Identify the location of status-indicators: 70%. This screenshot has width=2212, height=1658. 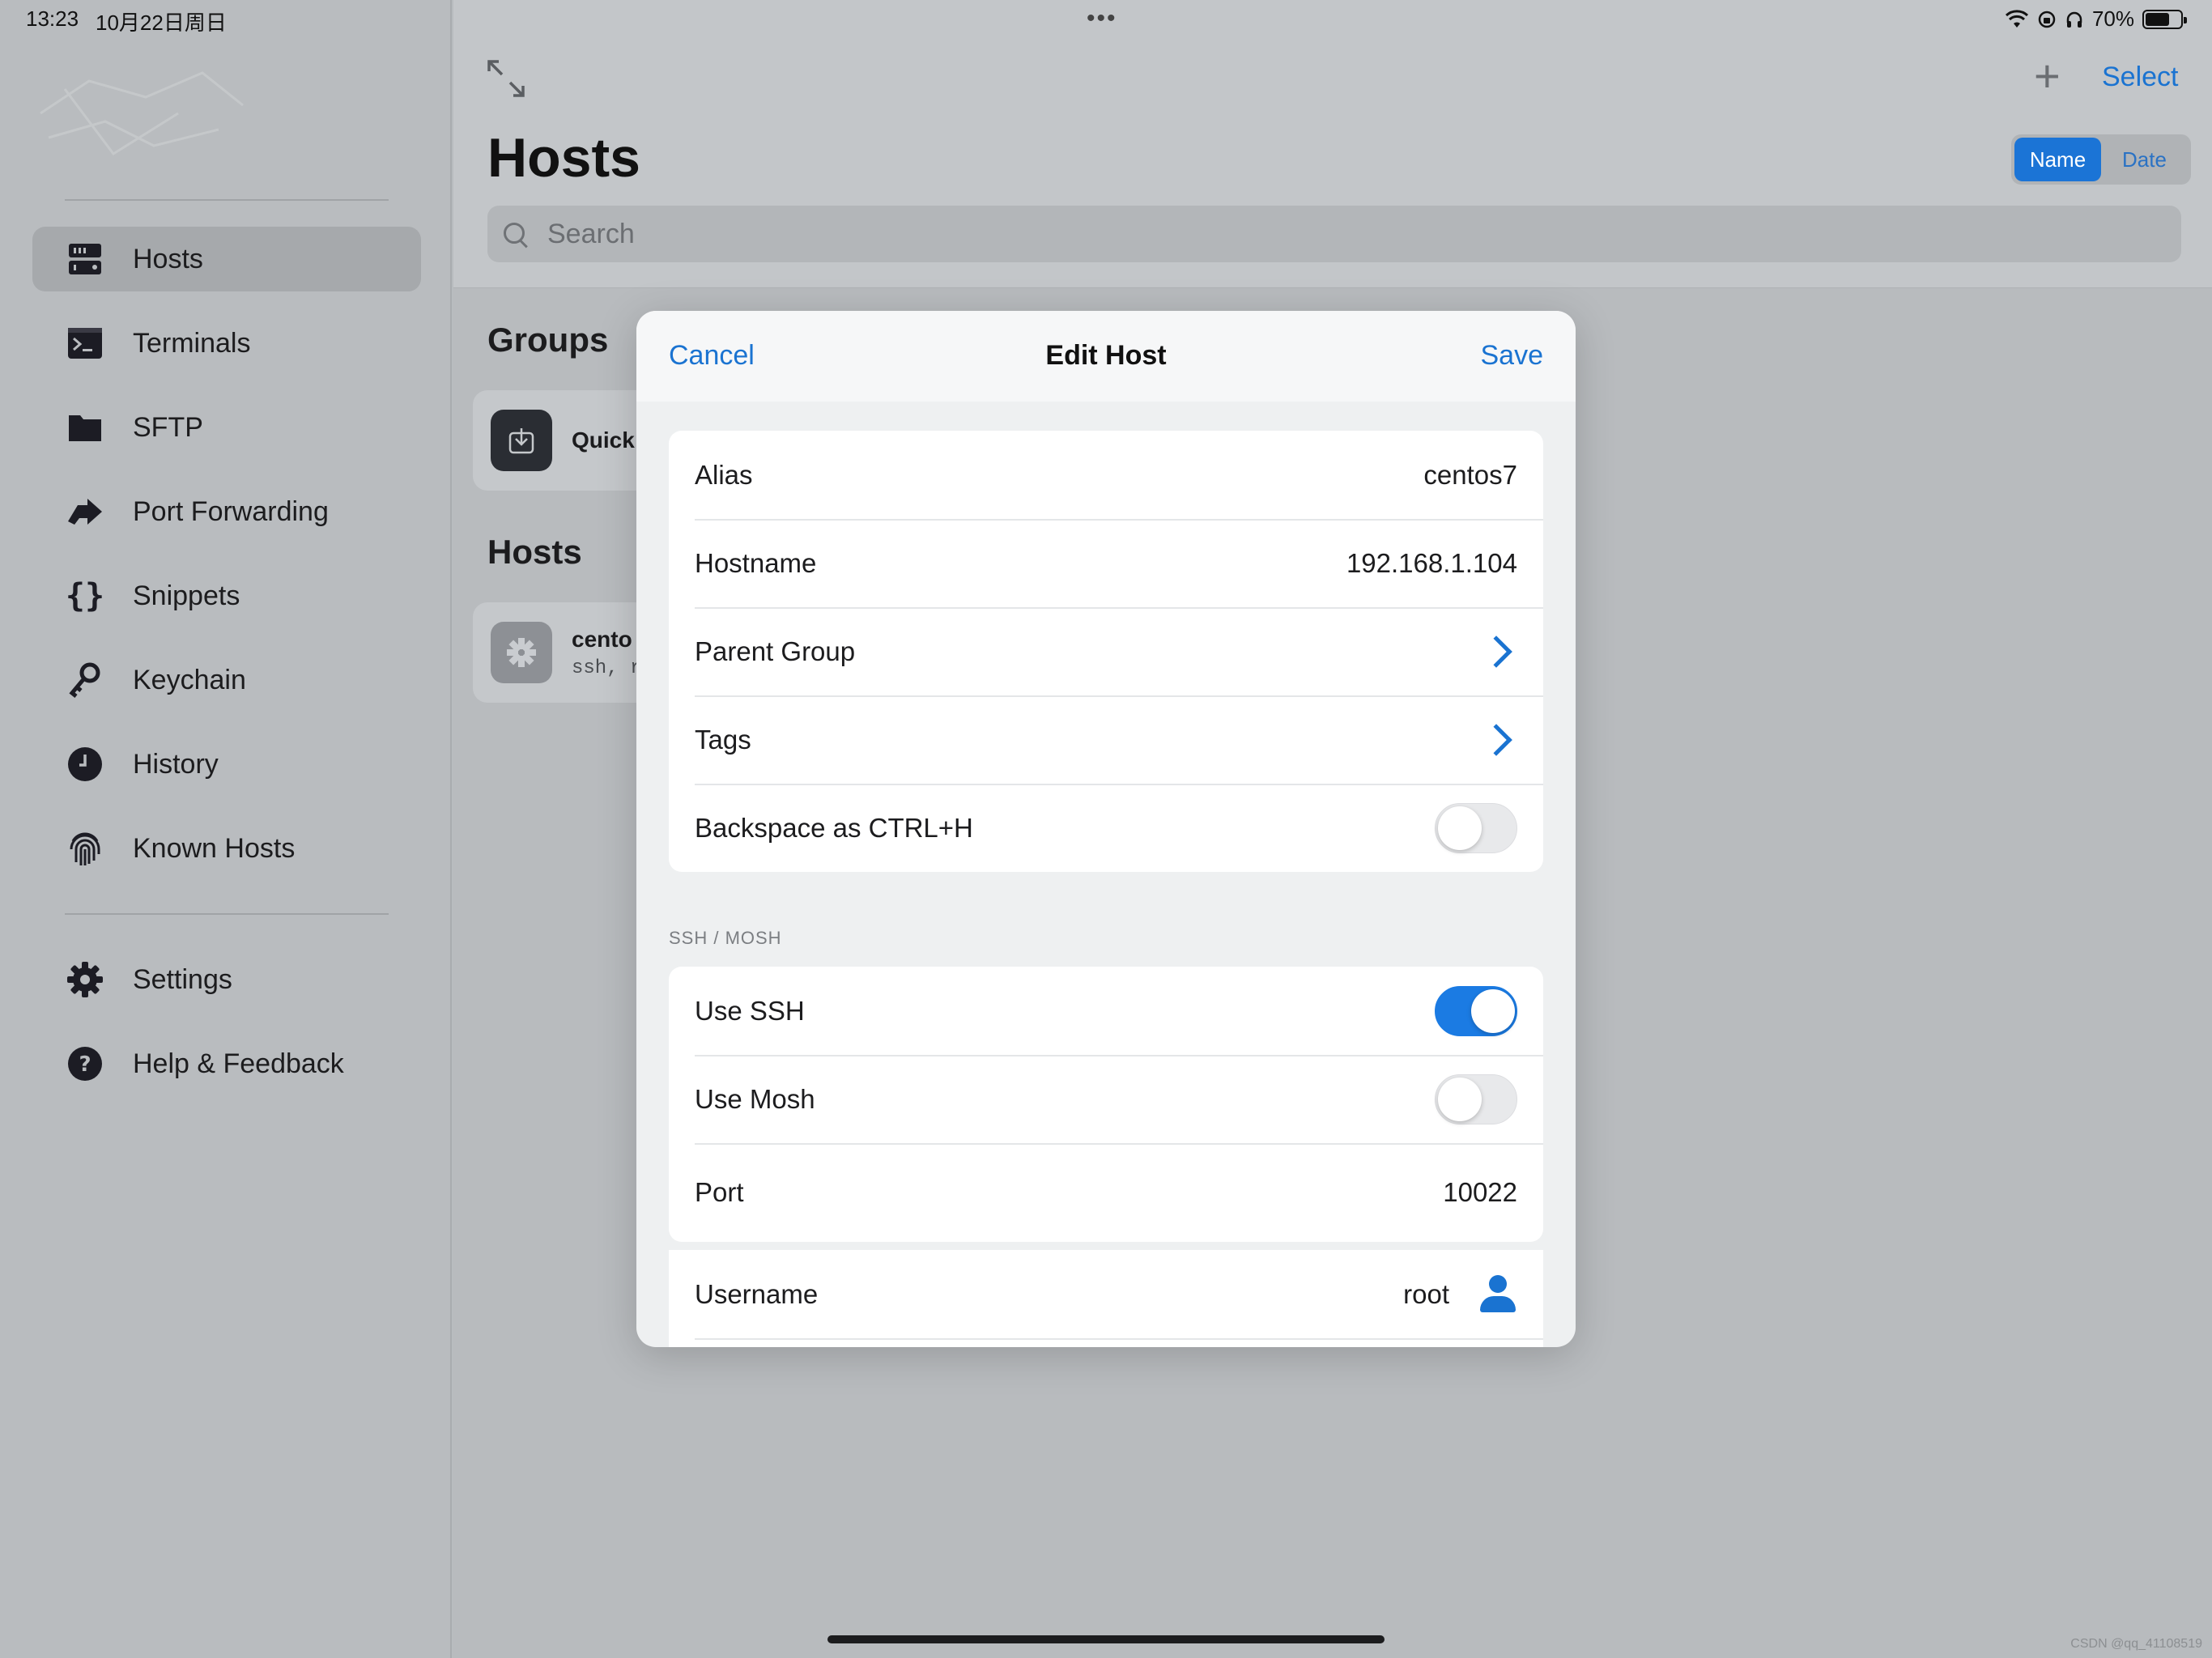
(2096, 19).